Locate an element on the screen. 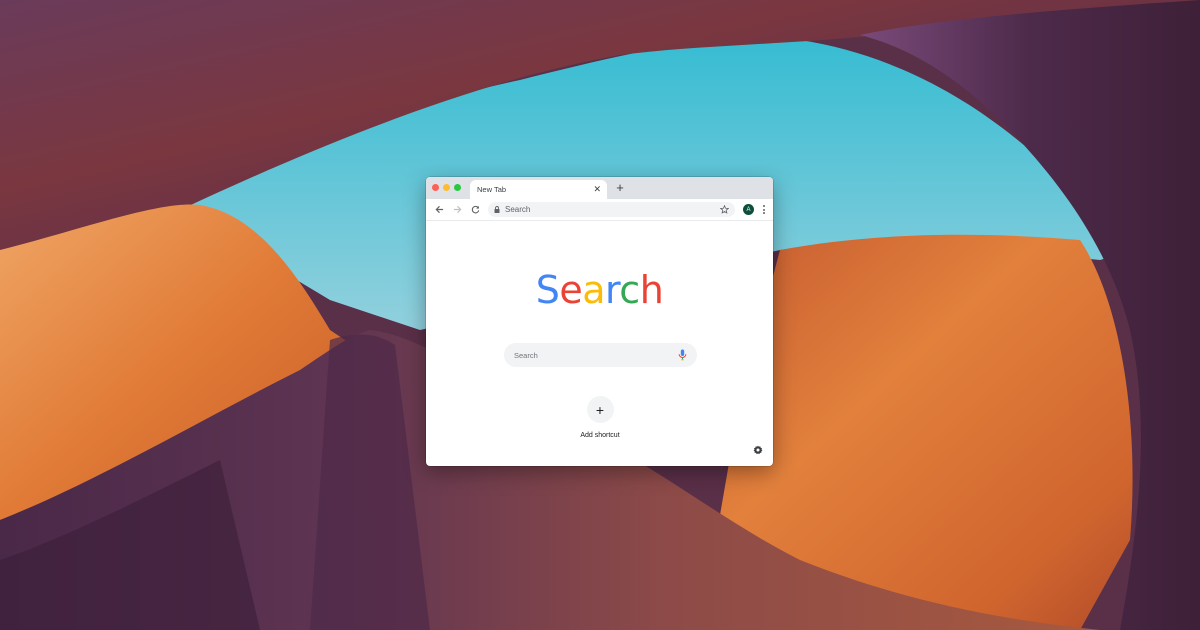  logo-letter: c is located at coordinates (629, 290).